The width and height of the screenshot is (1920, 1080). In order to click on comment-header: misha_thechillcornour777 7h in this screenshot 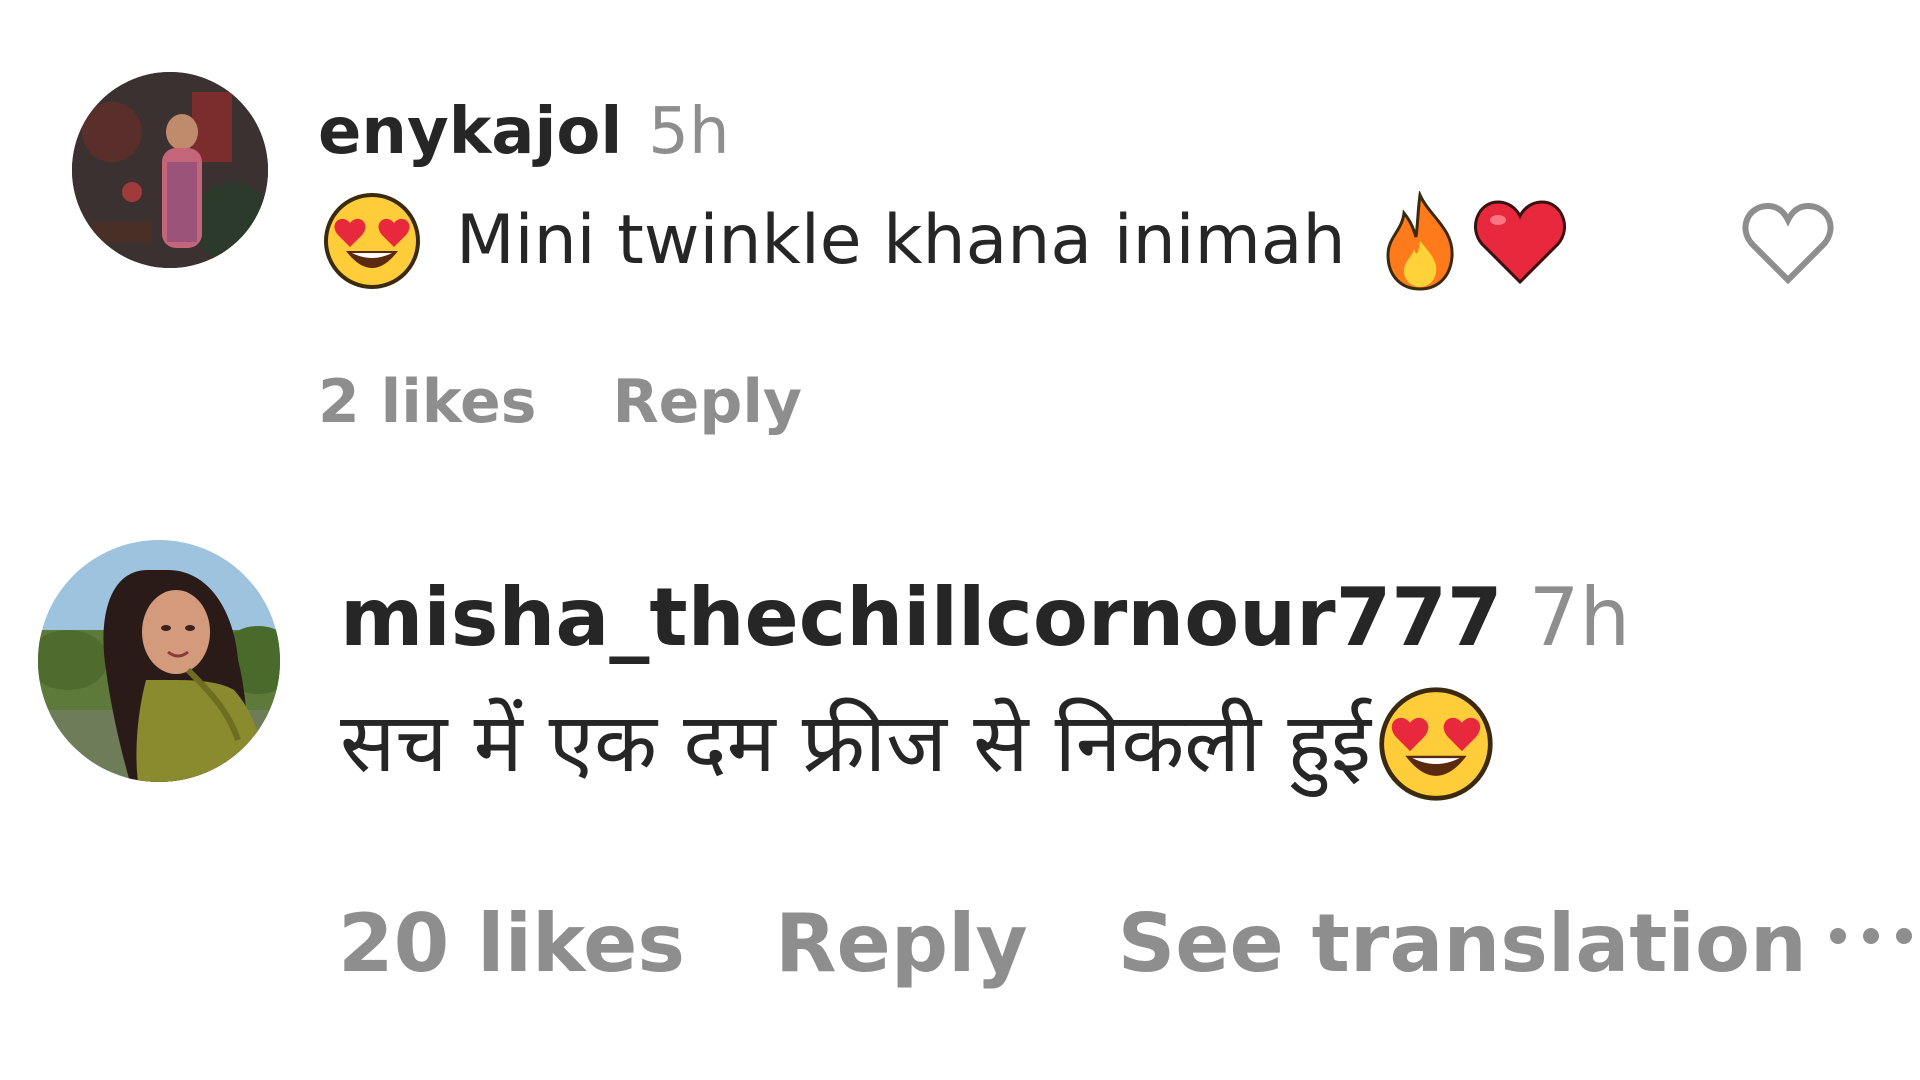, I will do `click(985, 618)`.